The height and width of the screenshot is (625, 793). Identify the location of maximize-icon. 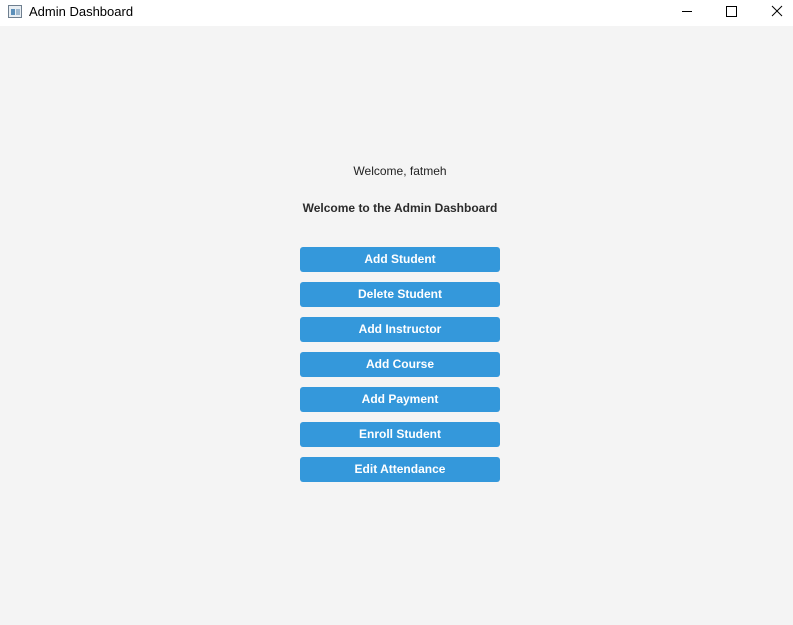
(731, 11).